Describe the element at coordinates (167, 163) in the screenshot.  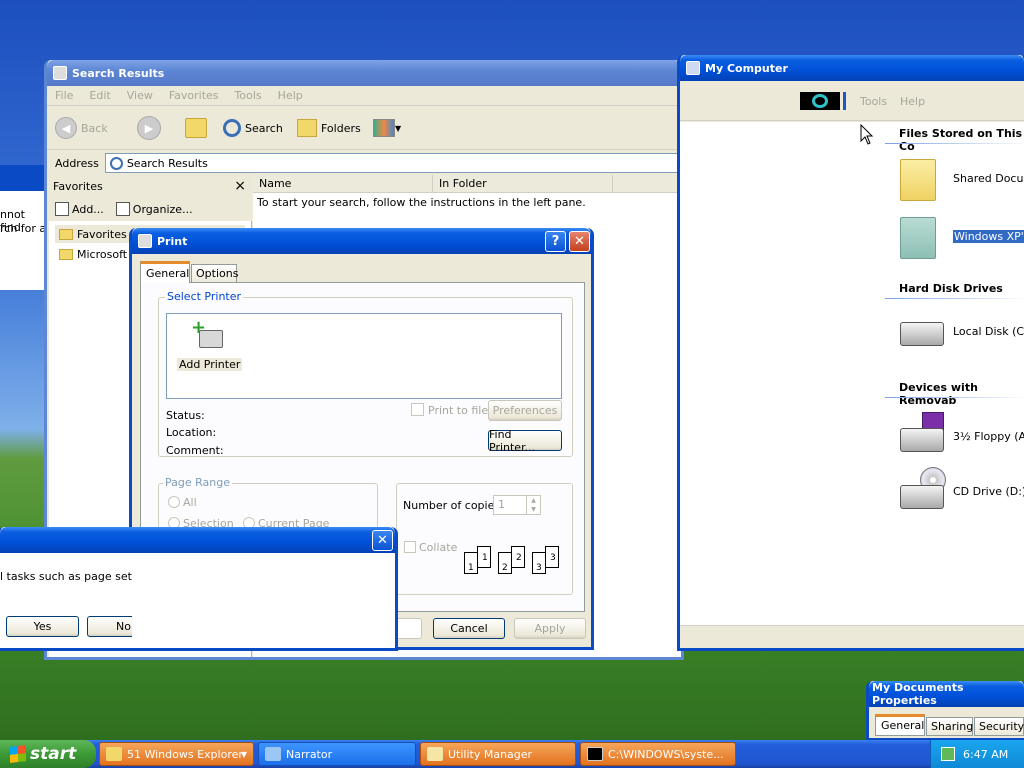
I see `address-value: Search Results` at that location.